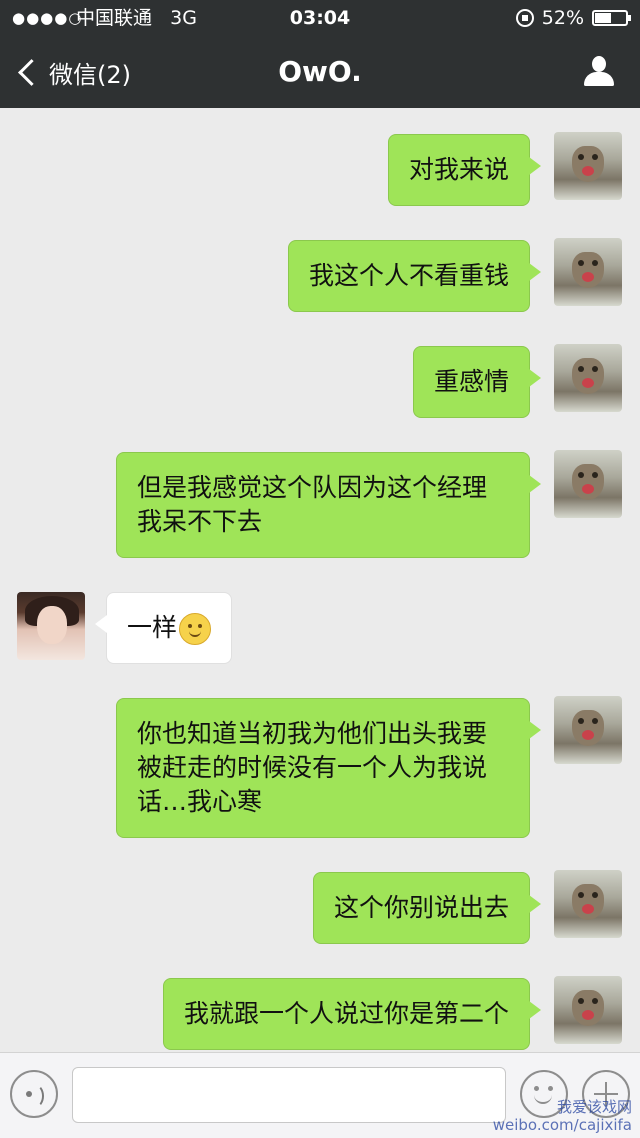 The width and height of the screenshot is (640, 1138). I want to click on message-row: 我这个人不看重钱, so click(320, 275).